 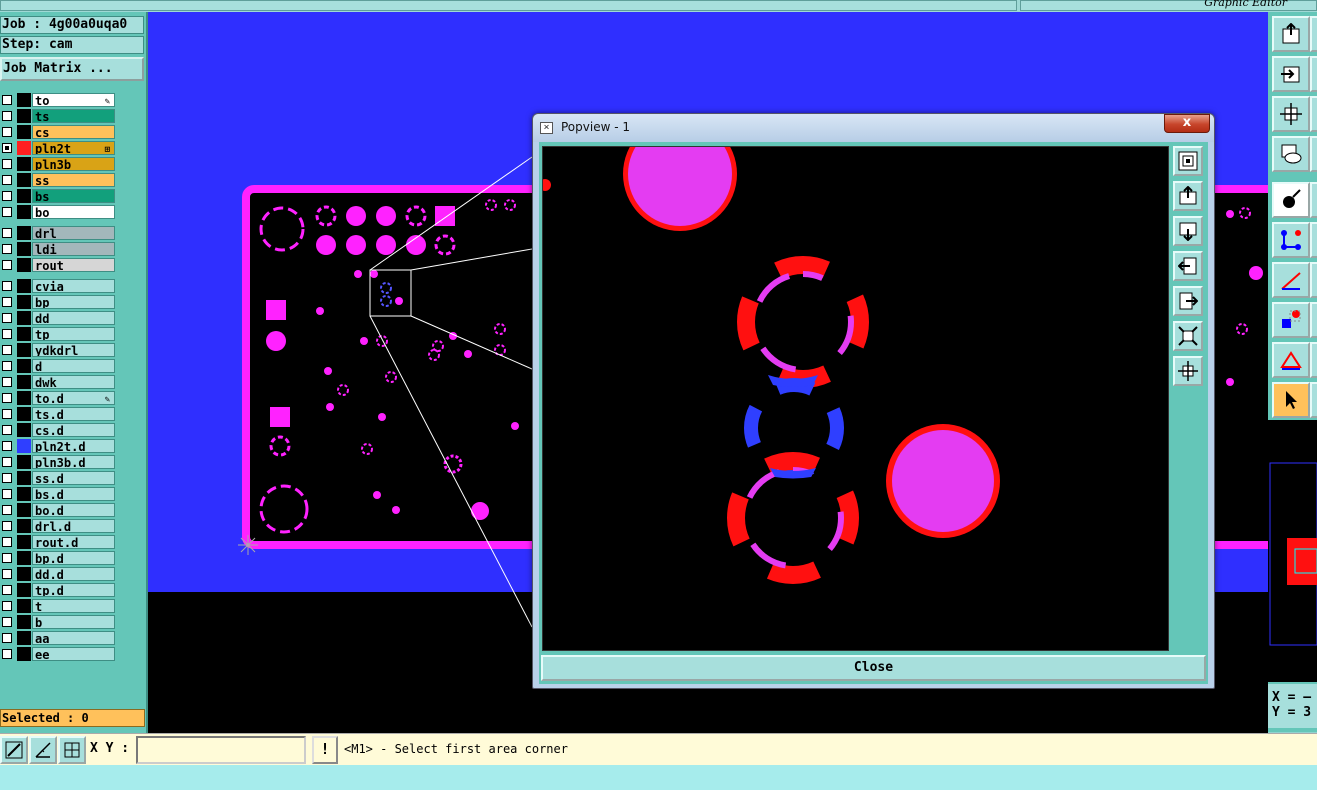 I want to click on layer-name: bp, so click(x=73, y=302).